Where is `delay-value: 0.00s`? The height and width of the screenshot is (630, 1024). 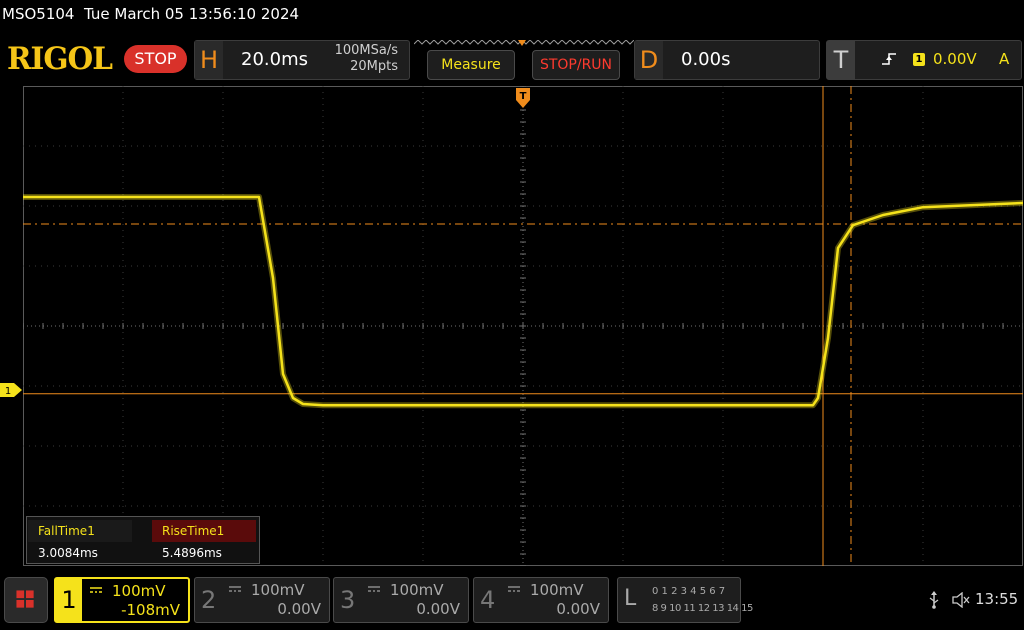
delay-value: 0.00s is located at coordinates (706, 59).